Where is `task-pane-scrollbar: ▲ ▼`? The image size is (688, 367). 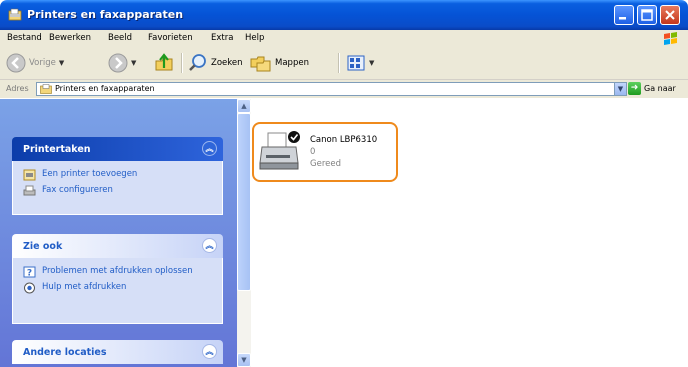
task-pane-scrollbar: ▲ ▼ is located at coordinates (244, 233).